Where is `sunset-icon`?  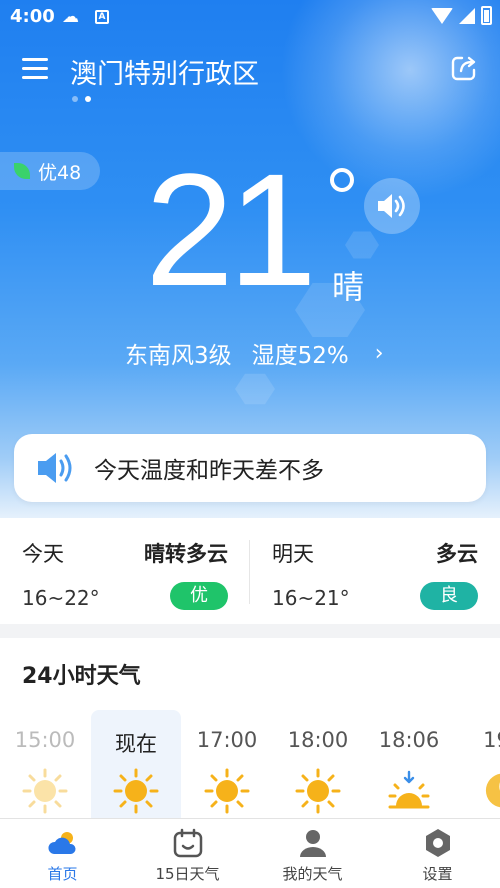 sunset-icon is located at coordinates (409, 789).